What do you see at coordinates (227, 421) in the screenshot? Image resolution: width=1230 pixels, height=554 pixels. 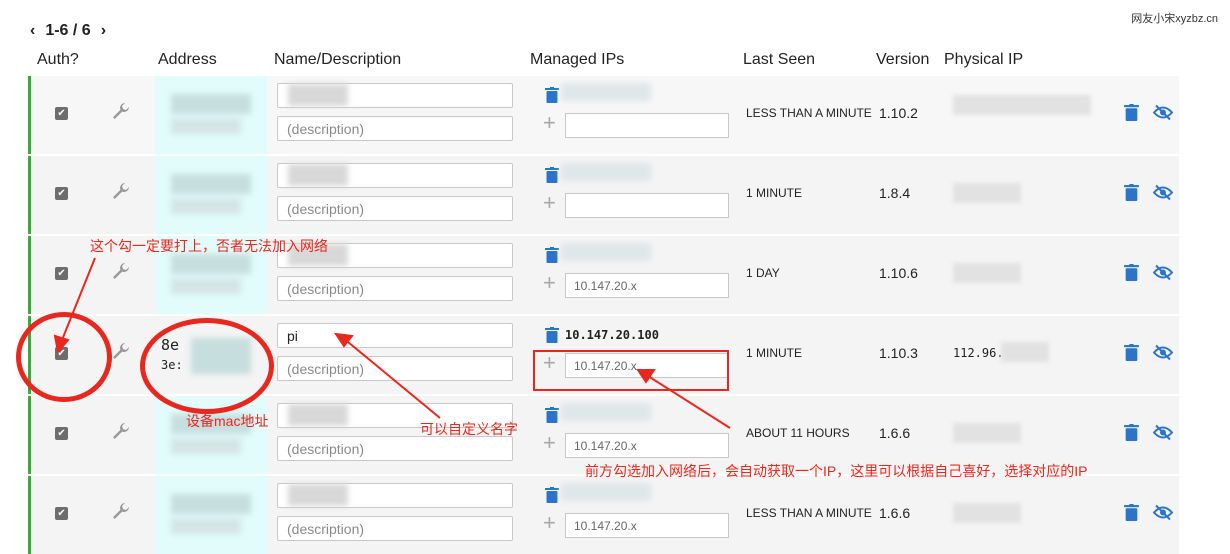 I see `annotation-mac-note: 设备mac地址` at bounding box center [227, 421].